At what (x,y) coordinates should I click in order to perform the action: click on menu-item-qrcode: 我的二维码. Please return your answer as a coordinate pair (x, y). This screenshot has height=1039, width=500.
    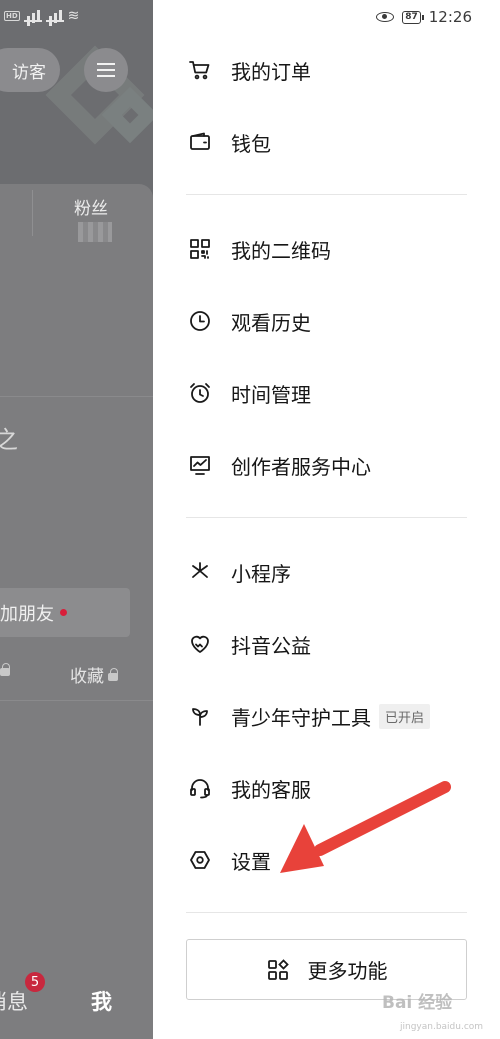
    Looking at the image, I should click on (258, 249).